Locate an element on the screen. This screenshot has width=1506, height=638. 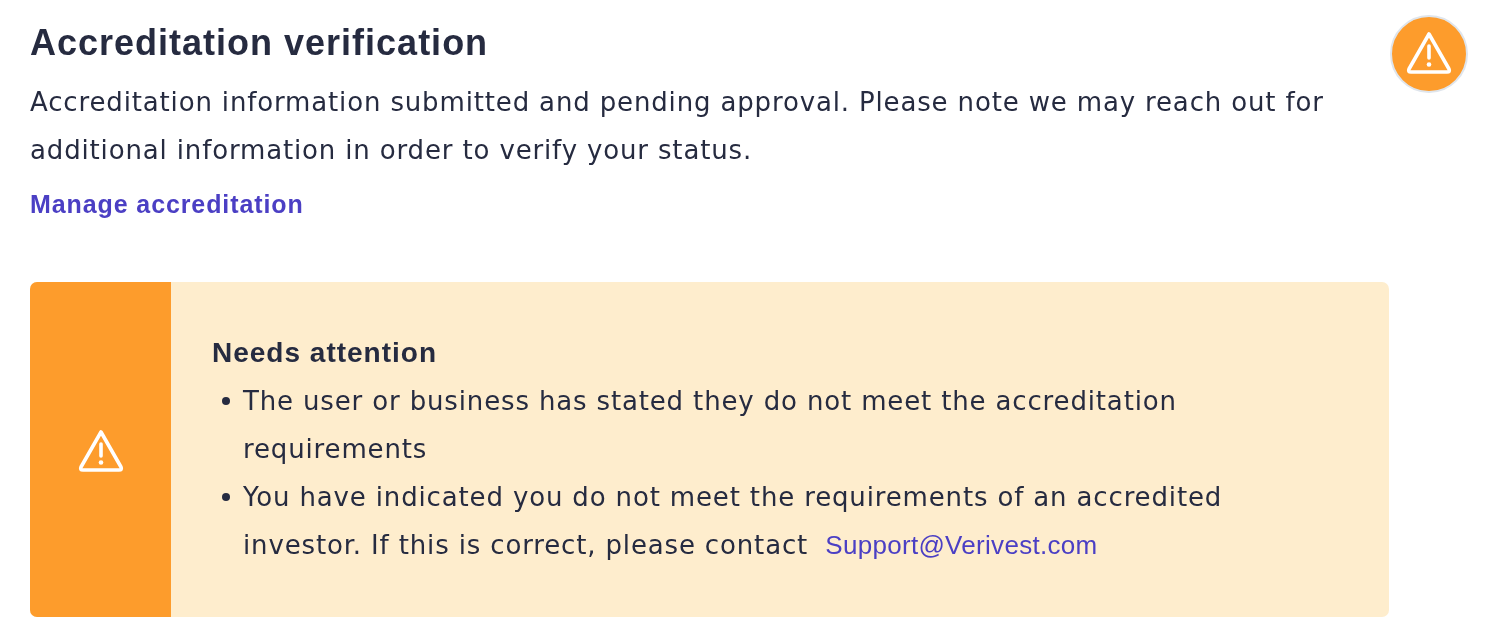
page-title: Accreditation verification is located at coordinates (259, 43).